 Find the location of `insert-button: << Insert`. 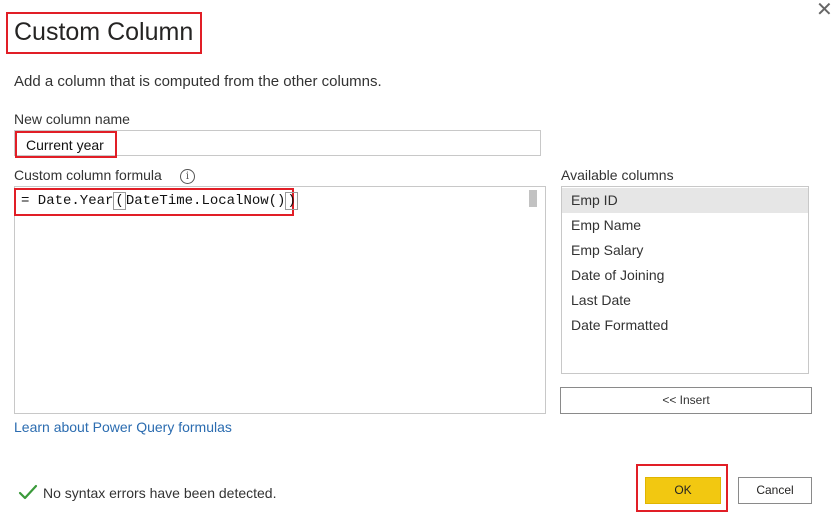

insert-button: << Insert is located at coordinates (686, 400).